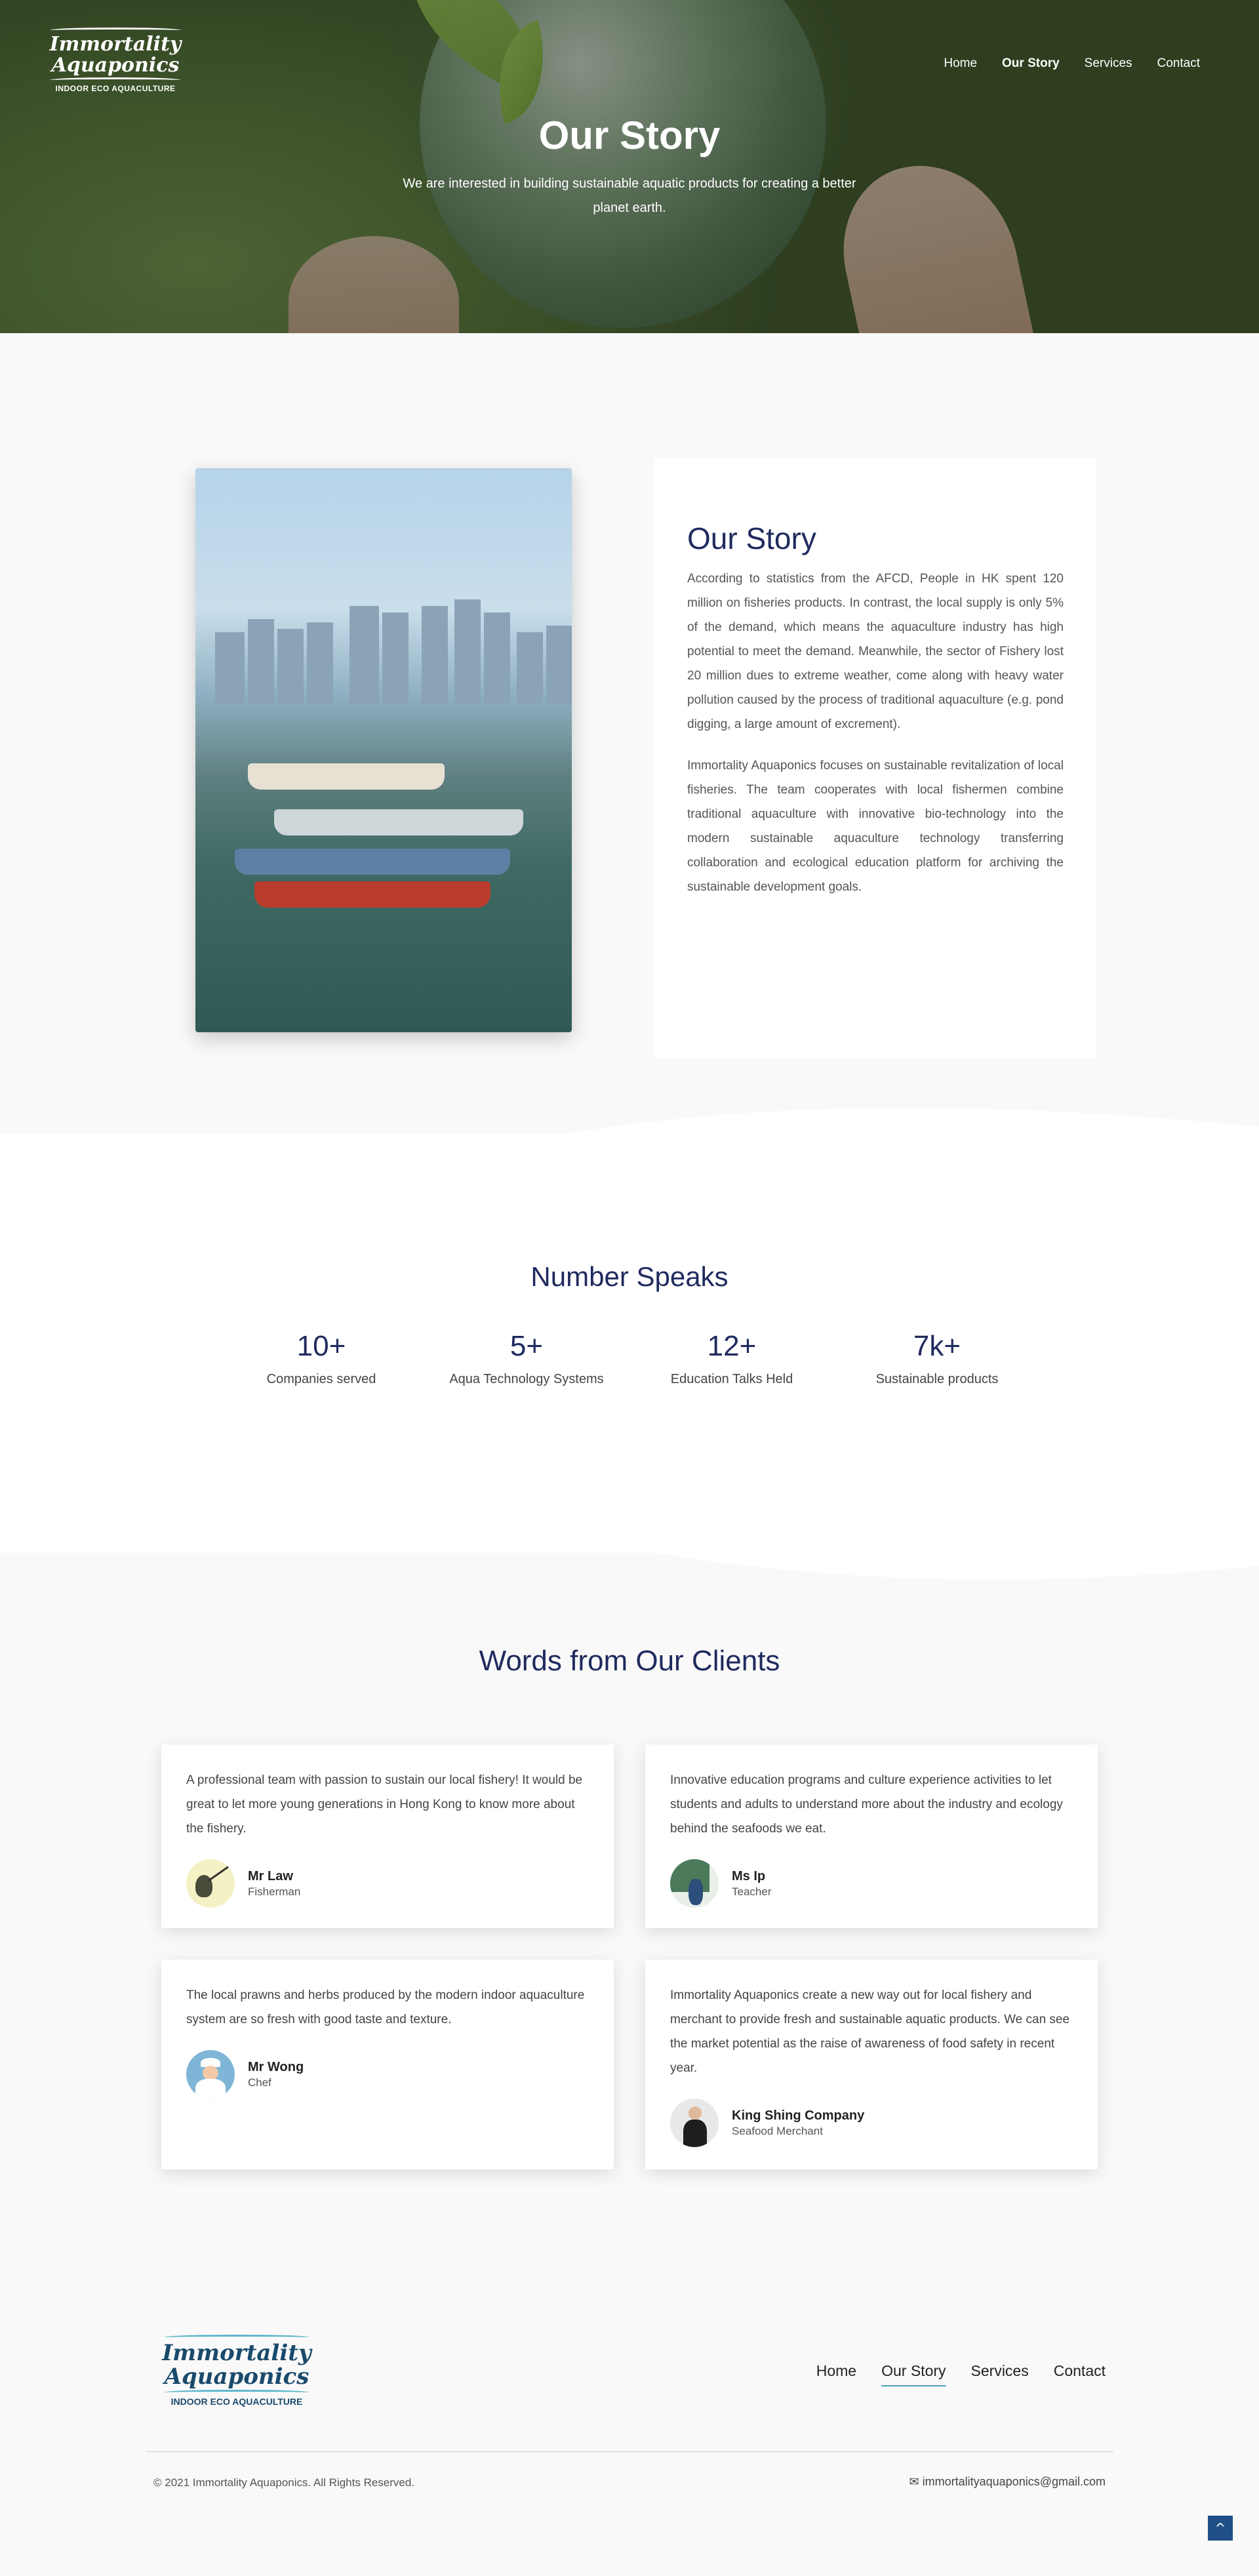 Image resolution: width=1259 pixels, height=2576 pixels. Describe the element at coordinates (916, 2481) in the screenshot. I see `mail-icon: ✉` at that location.